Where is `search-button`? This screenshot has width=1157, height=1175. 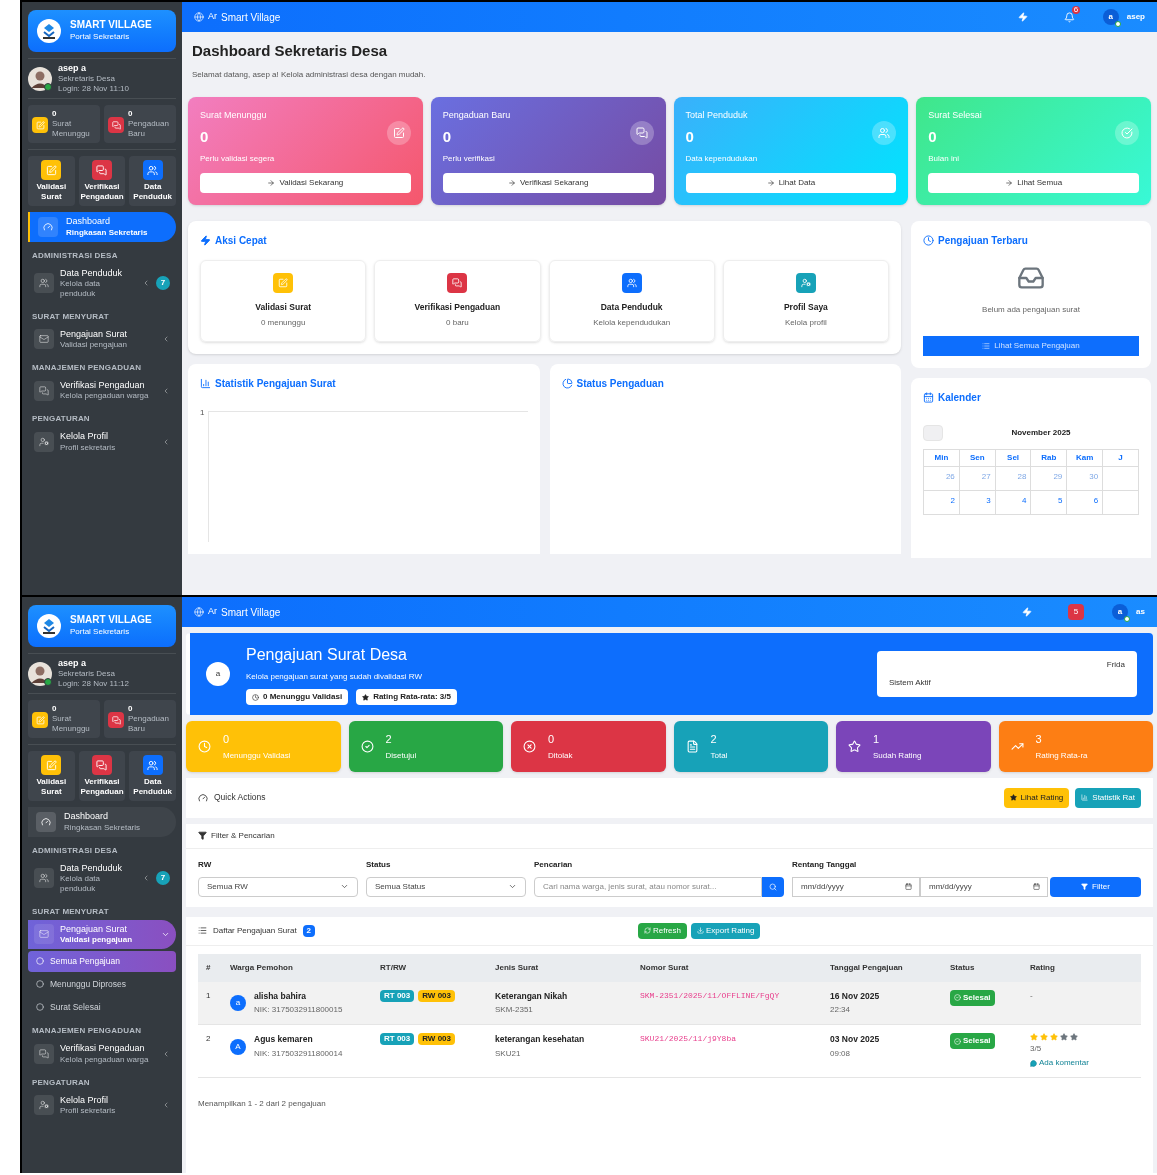 search-button is located at coordinates (773, 886).